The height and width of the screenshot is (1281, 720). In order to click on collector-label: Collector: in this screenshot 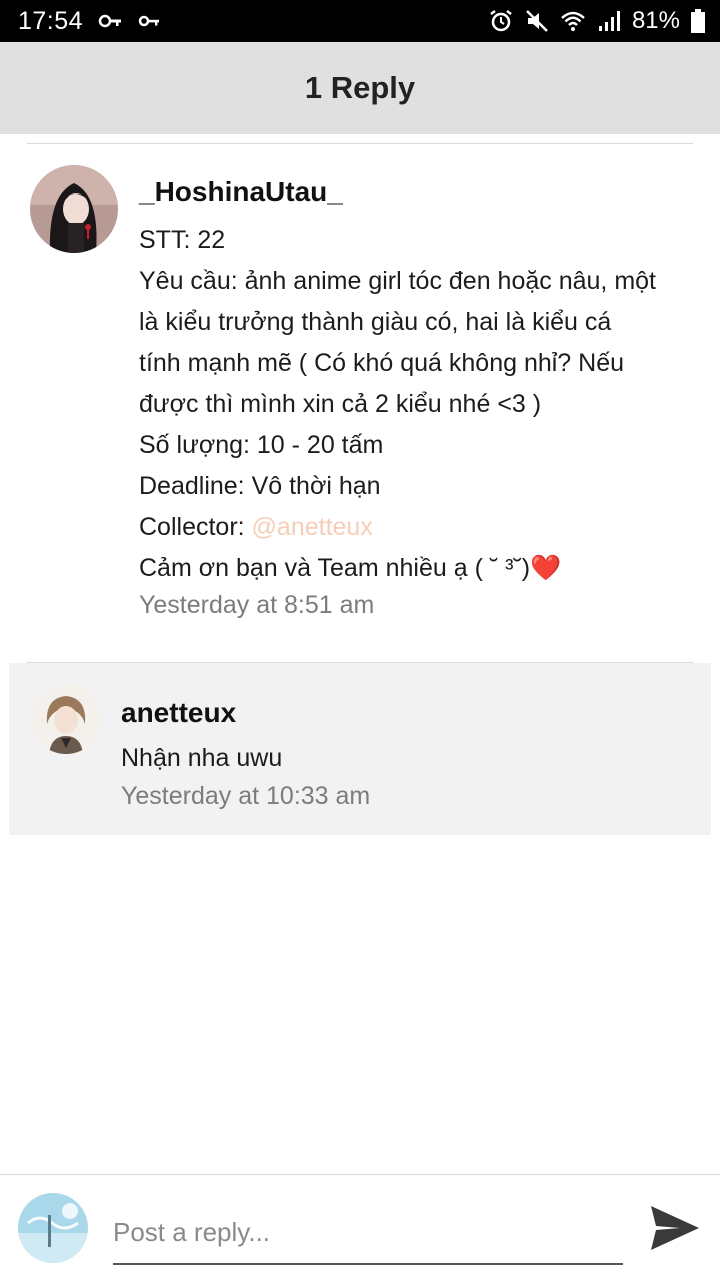, I will do `click(195, 527)`.